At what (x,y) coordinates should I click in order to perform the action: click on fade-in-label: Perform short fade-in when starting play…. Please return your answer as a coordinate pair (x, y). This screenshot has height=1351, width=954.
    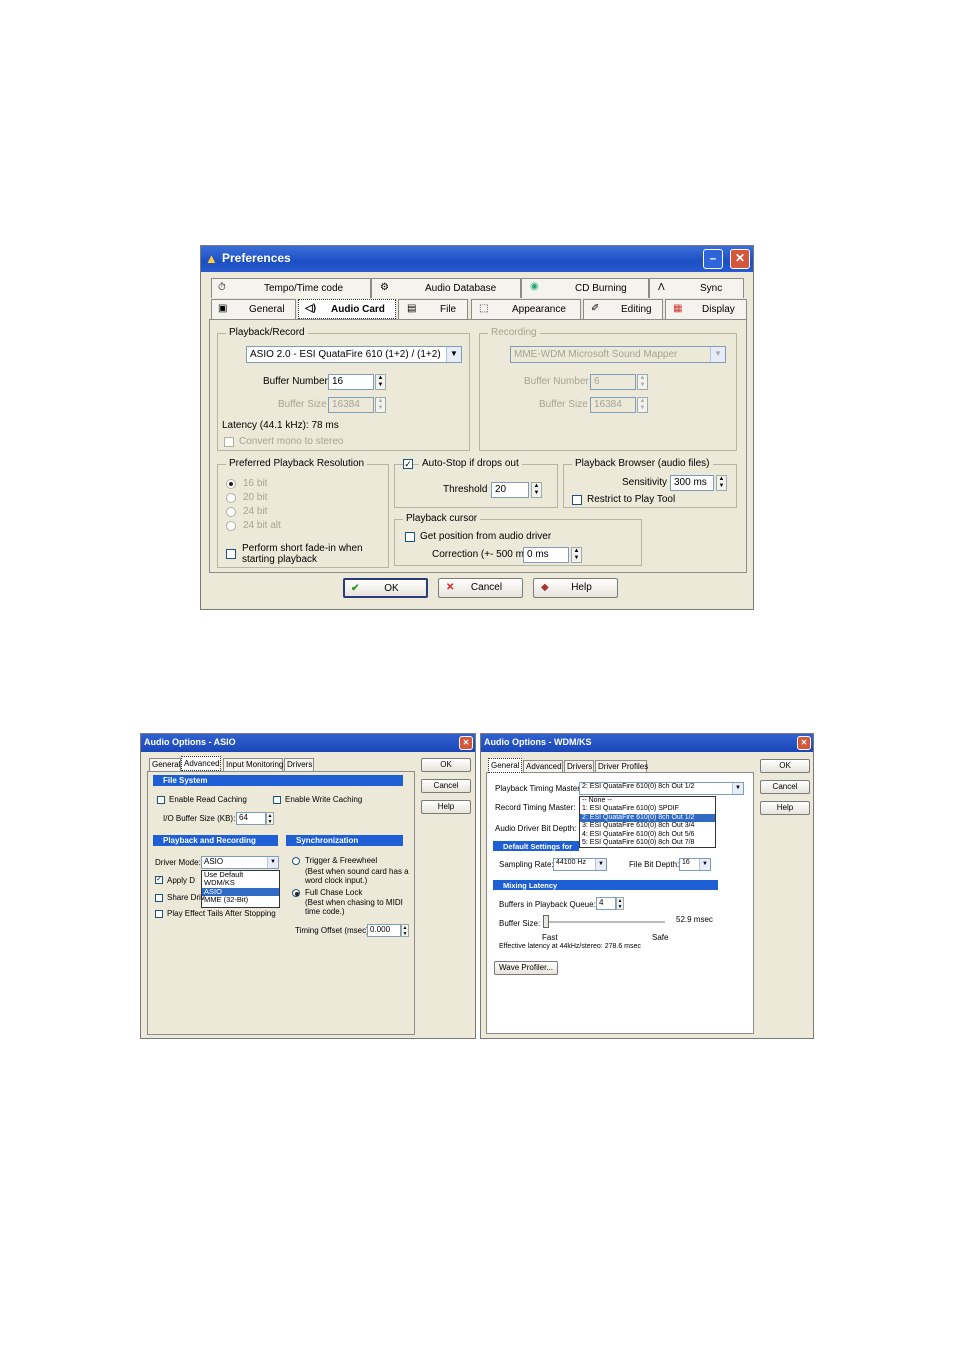
    Looking at the image, I should click on (302, 554).